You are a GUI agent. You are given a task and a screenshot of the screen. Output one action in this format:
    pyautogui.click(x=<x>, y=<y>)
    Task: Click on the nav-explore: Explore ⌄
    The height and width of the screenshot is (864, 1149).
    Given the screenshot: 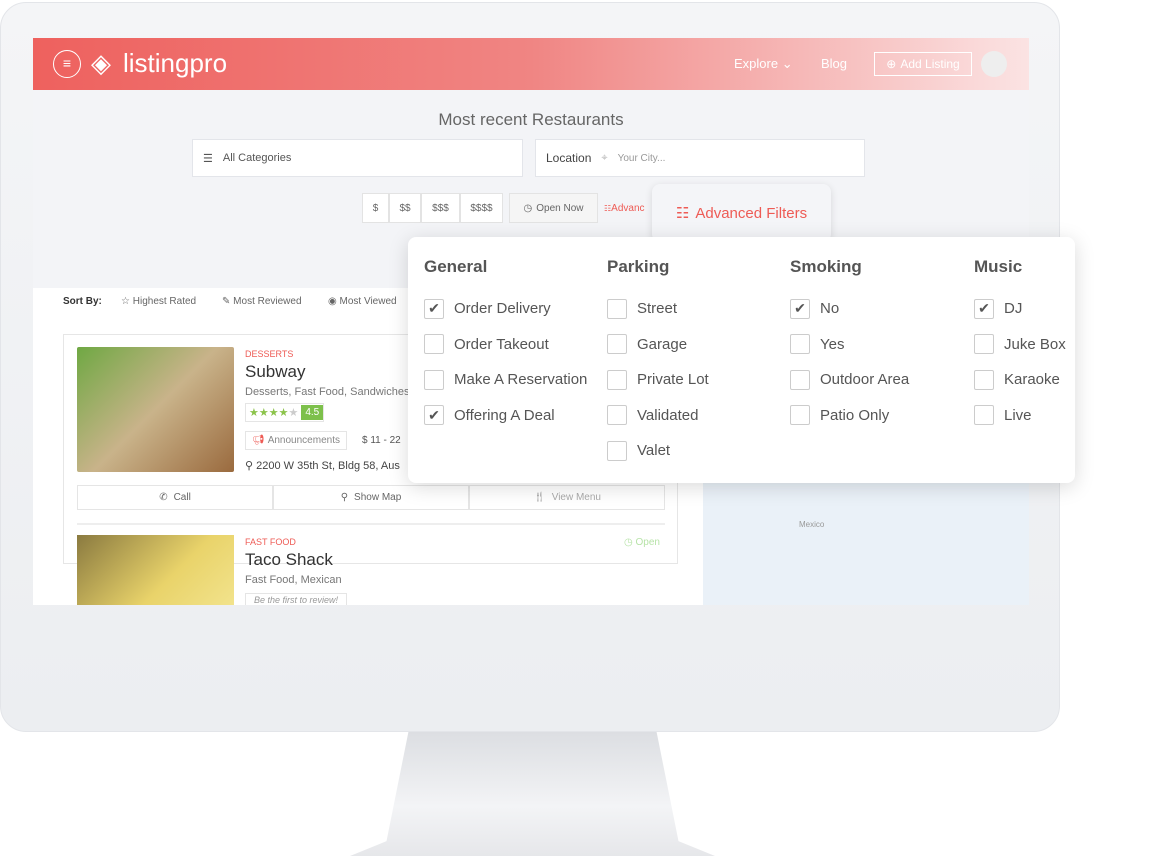 What is the action you would take?
    pyautogui.click(x=763, y=64)
    